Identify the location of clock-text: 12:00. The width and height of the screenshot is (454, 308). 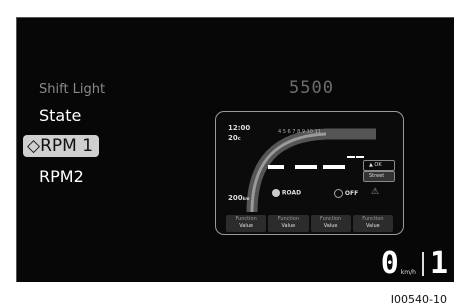
(239, 128).